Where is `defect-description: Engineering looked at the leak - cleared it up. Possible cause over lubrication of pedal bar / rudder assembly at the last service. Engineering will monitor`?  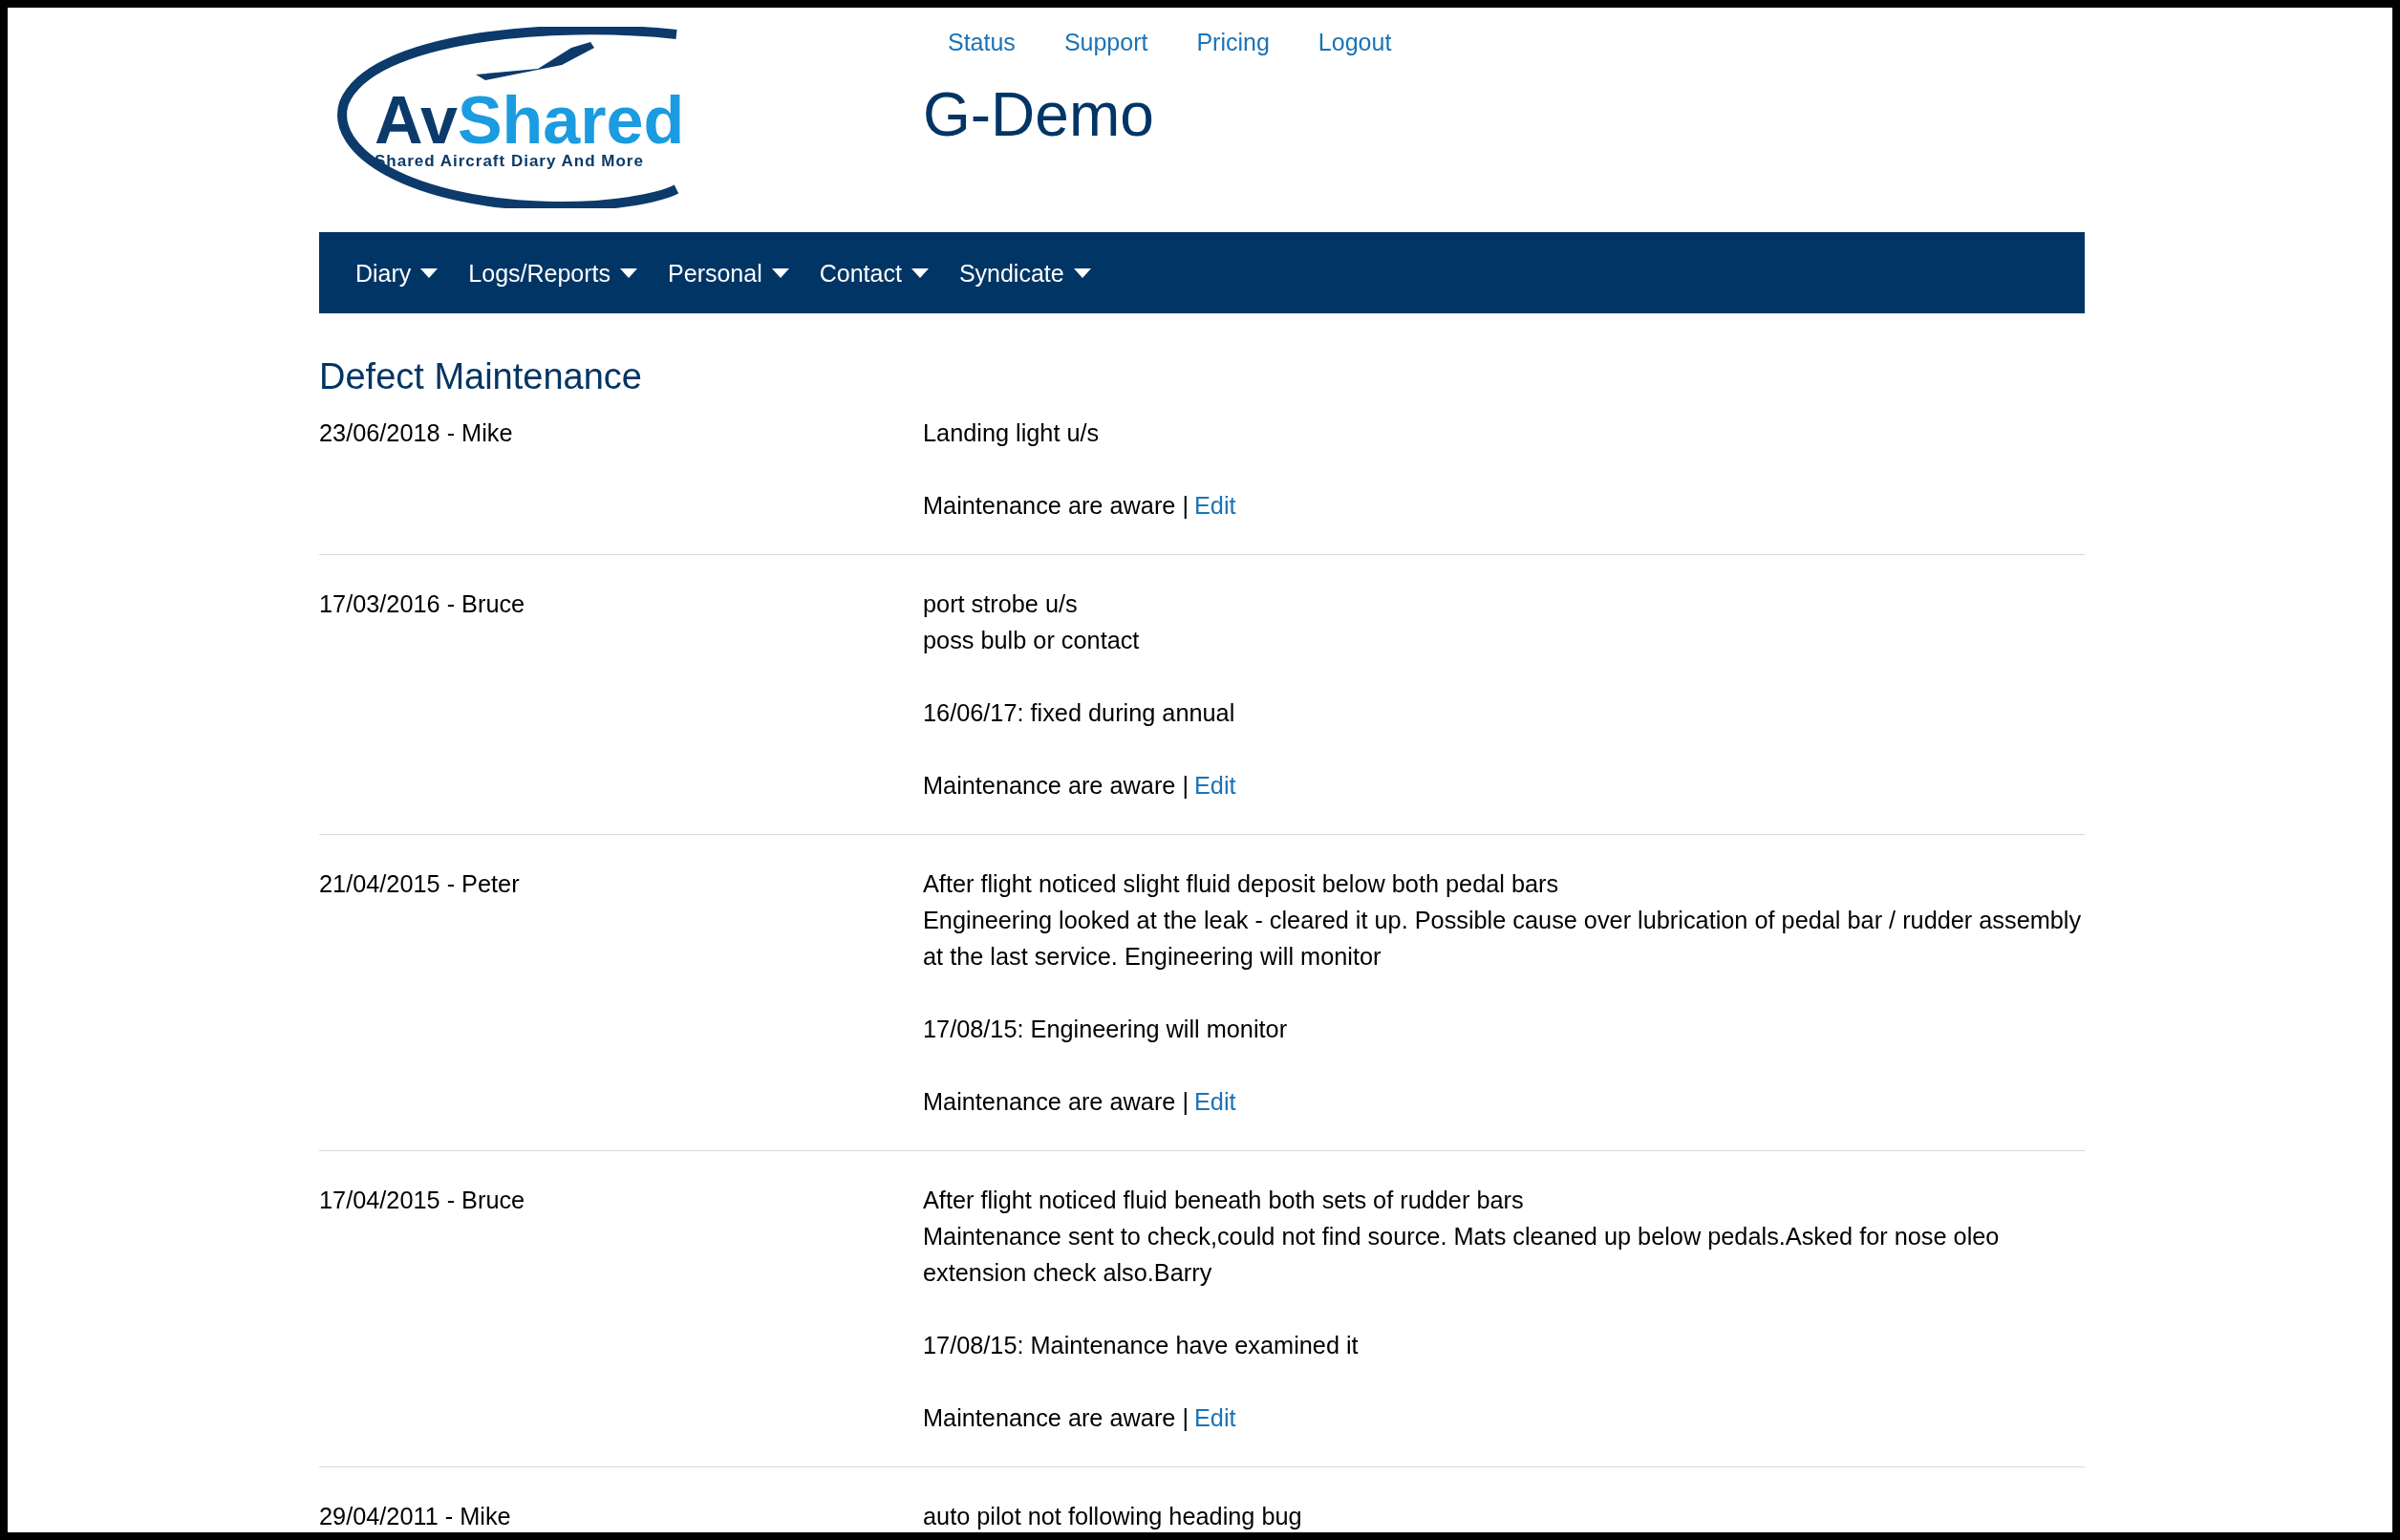
defect-description: Engineering looked at the leak - cleared it up. Possible cause over lubrication of pedal bar / rudder assembly at the last service. Engineering will monitor is located at coordinates (1503, 939).